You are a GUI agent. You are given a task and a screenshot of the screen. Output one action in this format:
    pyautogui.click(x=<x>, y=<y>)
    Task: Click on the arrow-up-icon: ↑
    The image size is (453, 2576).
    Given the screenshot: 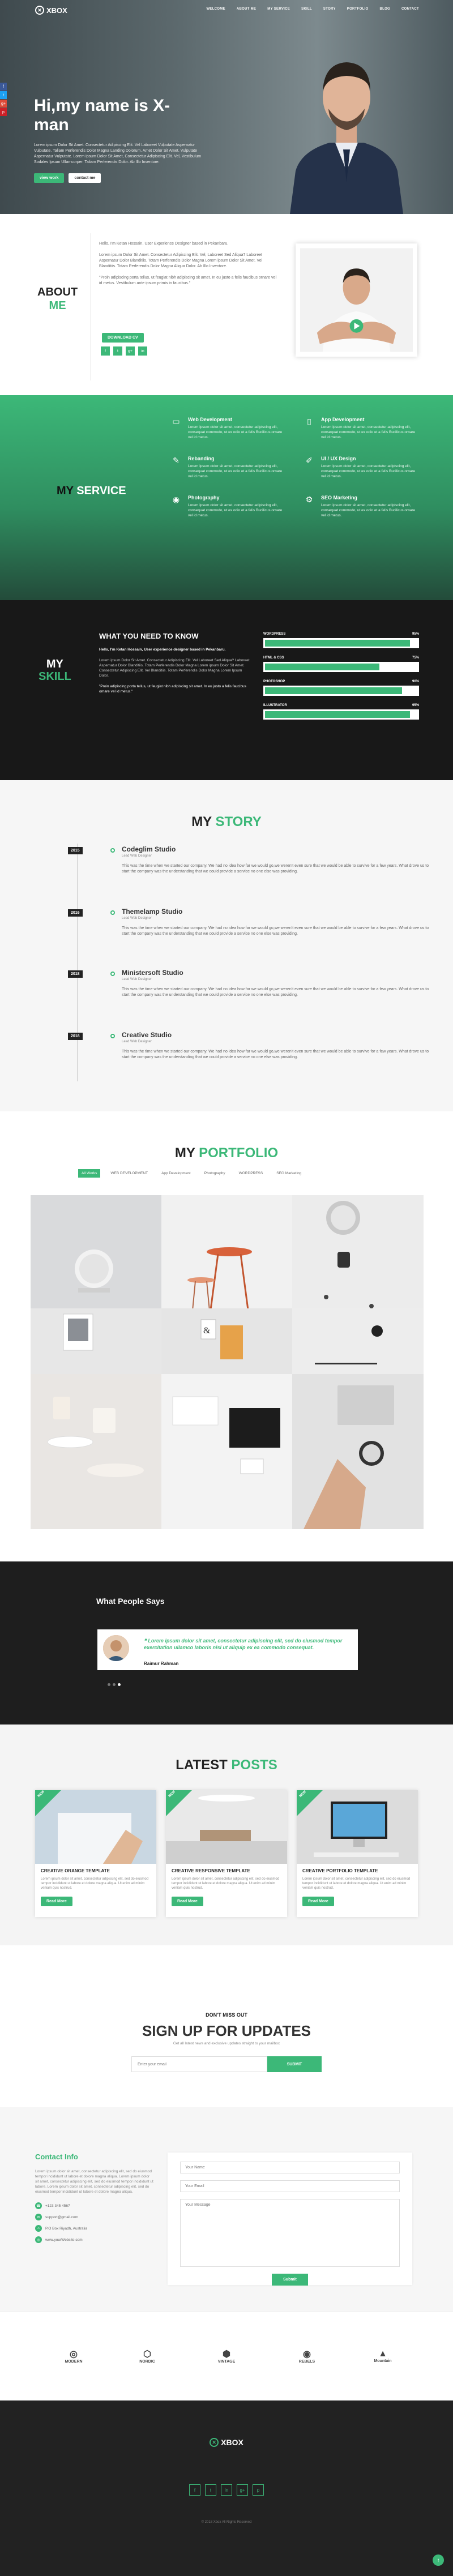 What is the action you would take?
    pyautogui.click(x=439, y=2560)
    